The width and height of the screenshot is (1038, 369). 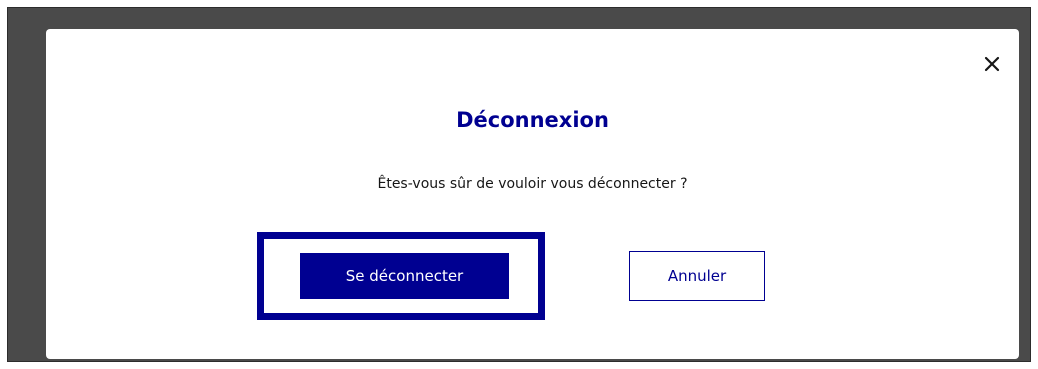 I want to click on logout-button: Se déconnecter, so click(x=404, y=276).